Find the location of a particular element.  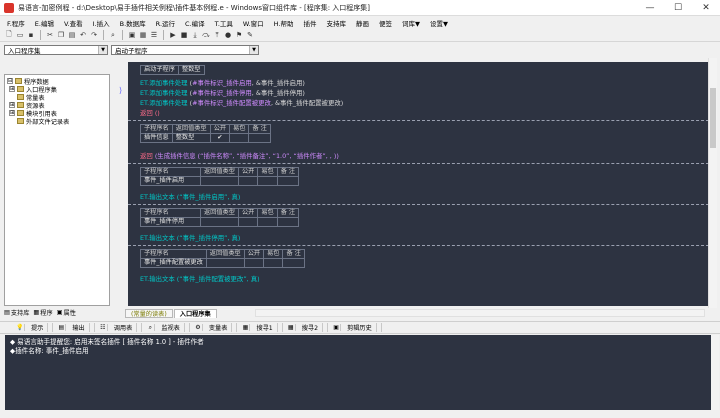

tree-item-entry-assembly: ⊞ 入口程序集 is located at coordinates (57, 89).